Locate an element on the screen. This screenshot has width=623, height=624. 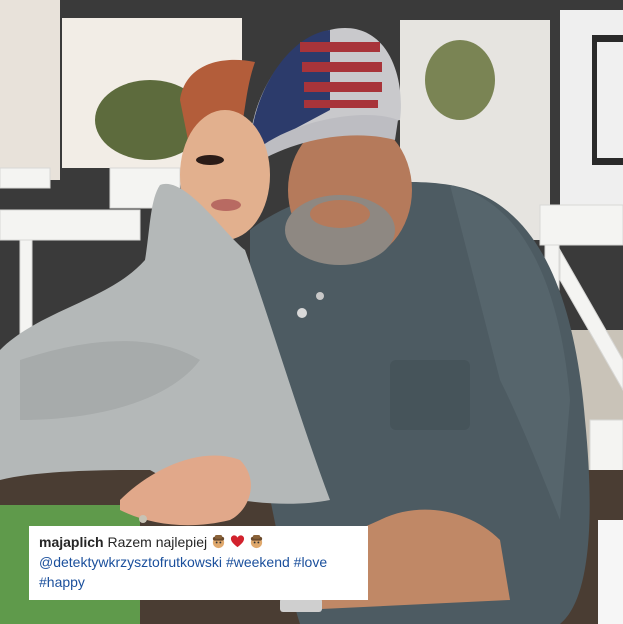
mention-link: @detektywkrzysztofrutkowski is located at coordinates (130, 562).